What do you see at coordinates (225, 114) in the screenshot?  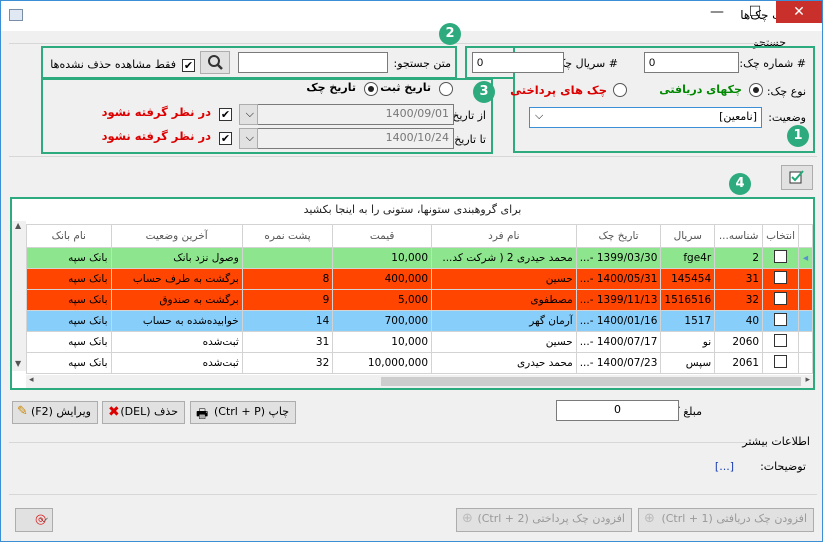 I see `from-date-ignore-checkbox: ✔` at bounding box center [225, 114].